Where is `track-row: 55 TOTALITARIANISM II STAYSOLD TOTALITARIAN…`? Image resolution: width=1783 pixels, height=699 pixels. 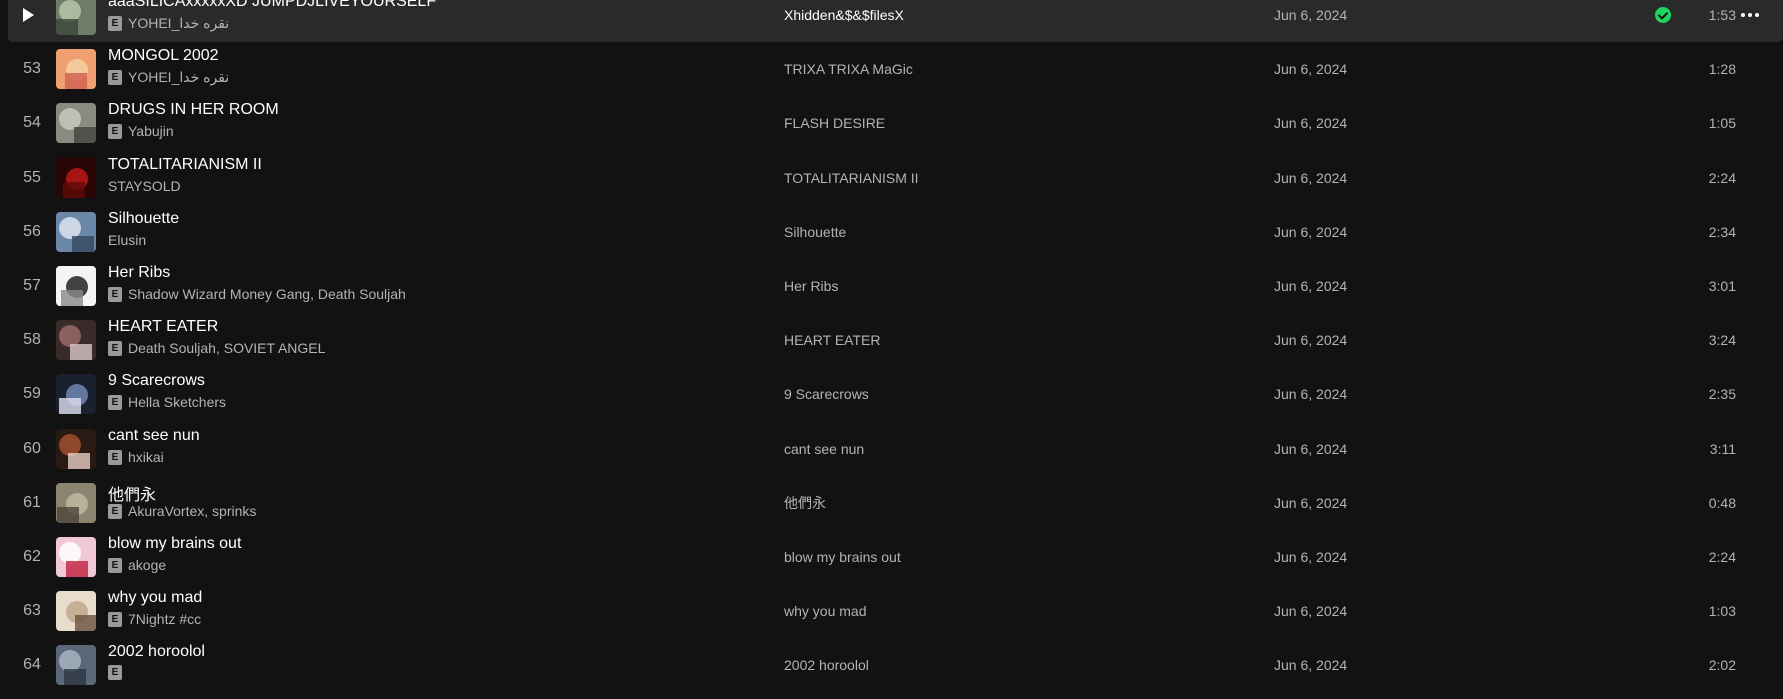 track-row: 55 TOTALITARIANISM II STAYSOLD TOTALITARIAN… is located at coordinates (895, 178).